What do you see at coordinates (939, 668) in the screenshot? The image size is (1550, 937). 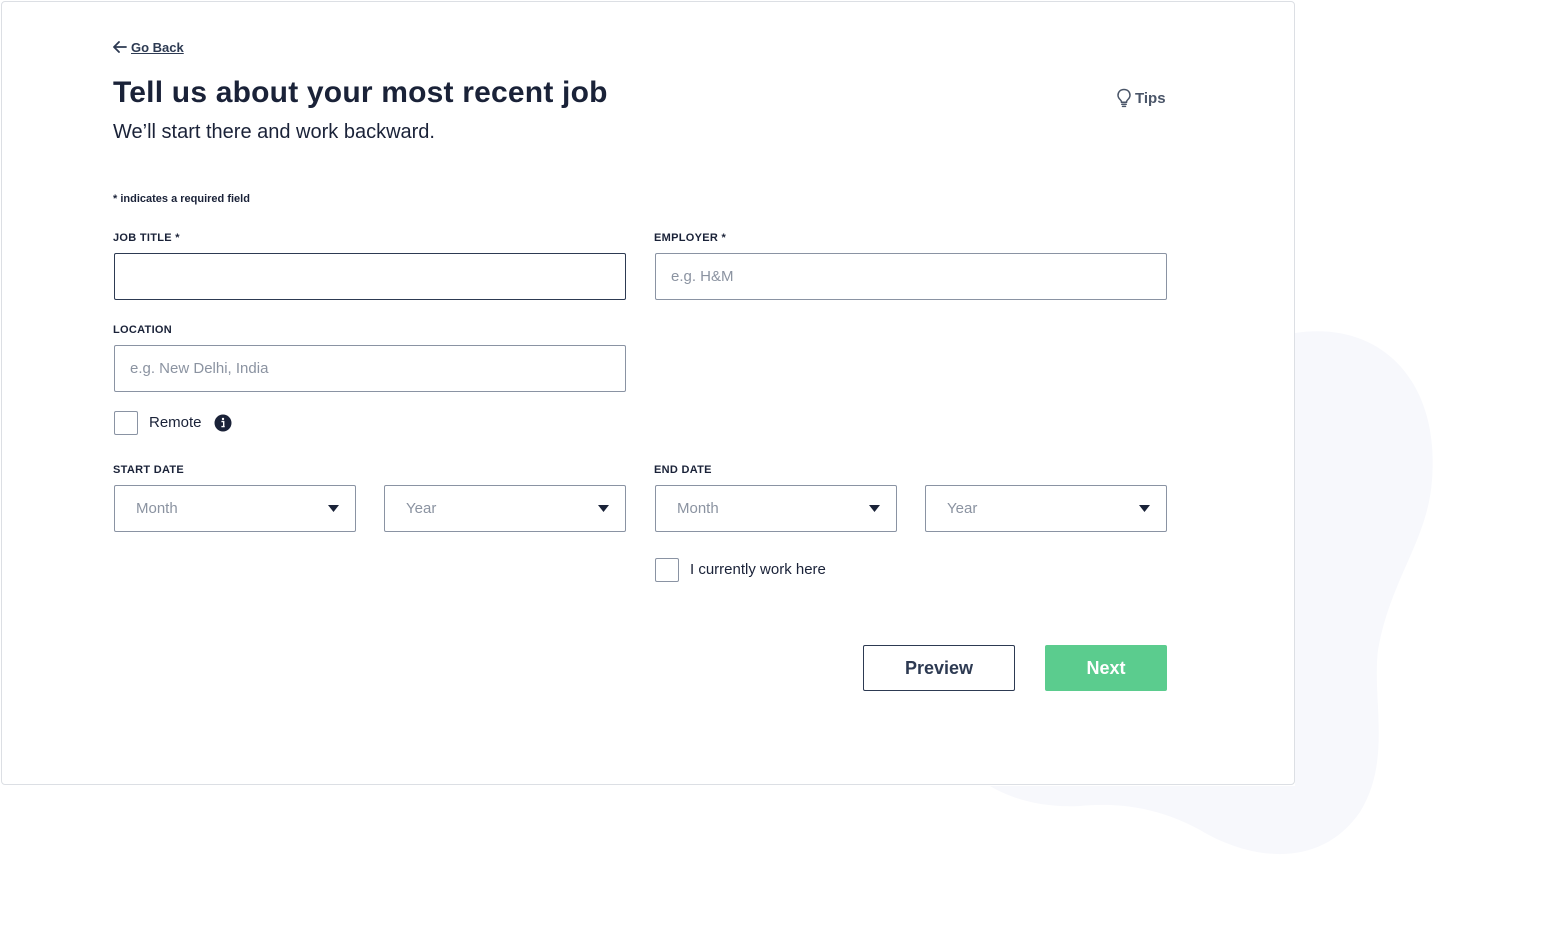 I see `preview-button: Preview` at bounding box center [939, 668].